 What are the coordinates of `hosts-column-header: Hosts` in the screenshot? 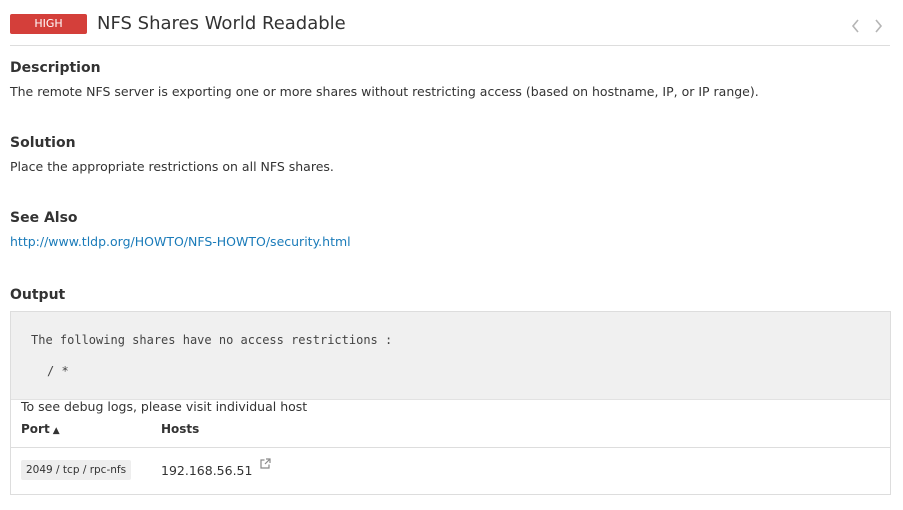 It's located at (180, 429).